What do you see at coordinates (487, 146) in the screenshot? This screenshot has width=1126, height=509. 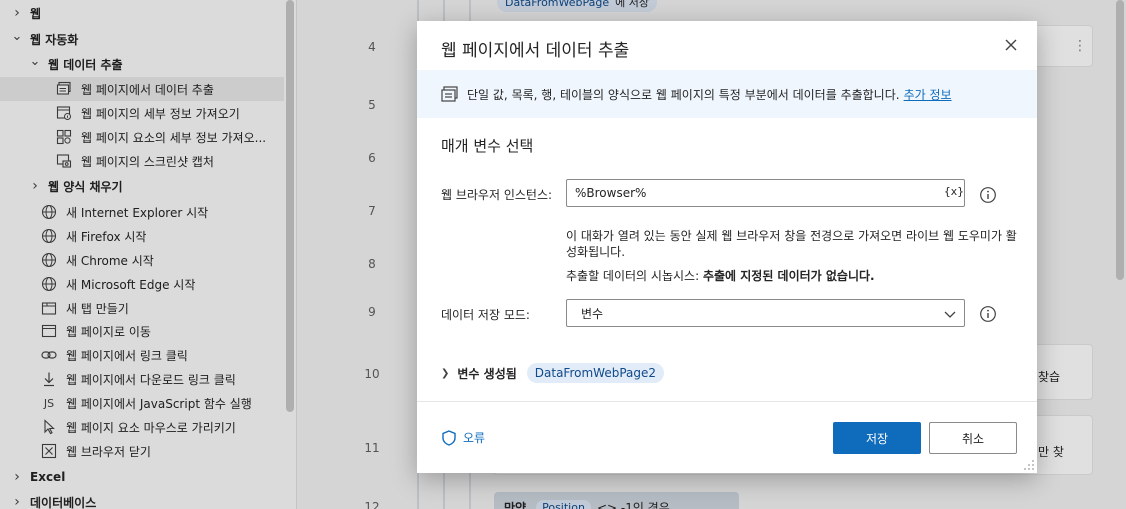 I see `parameters-section-title: 매개 변수 선택` at bounding box center [487, 146].